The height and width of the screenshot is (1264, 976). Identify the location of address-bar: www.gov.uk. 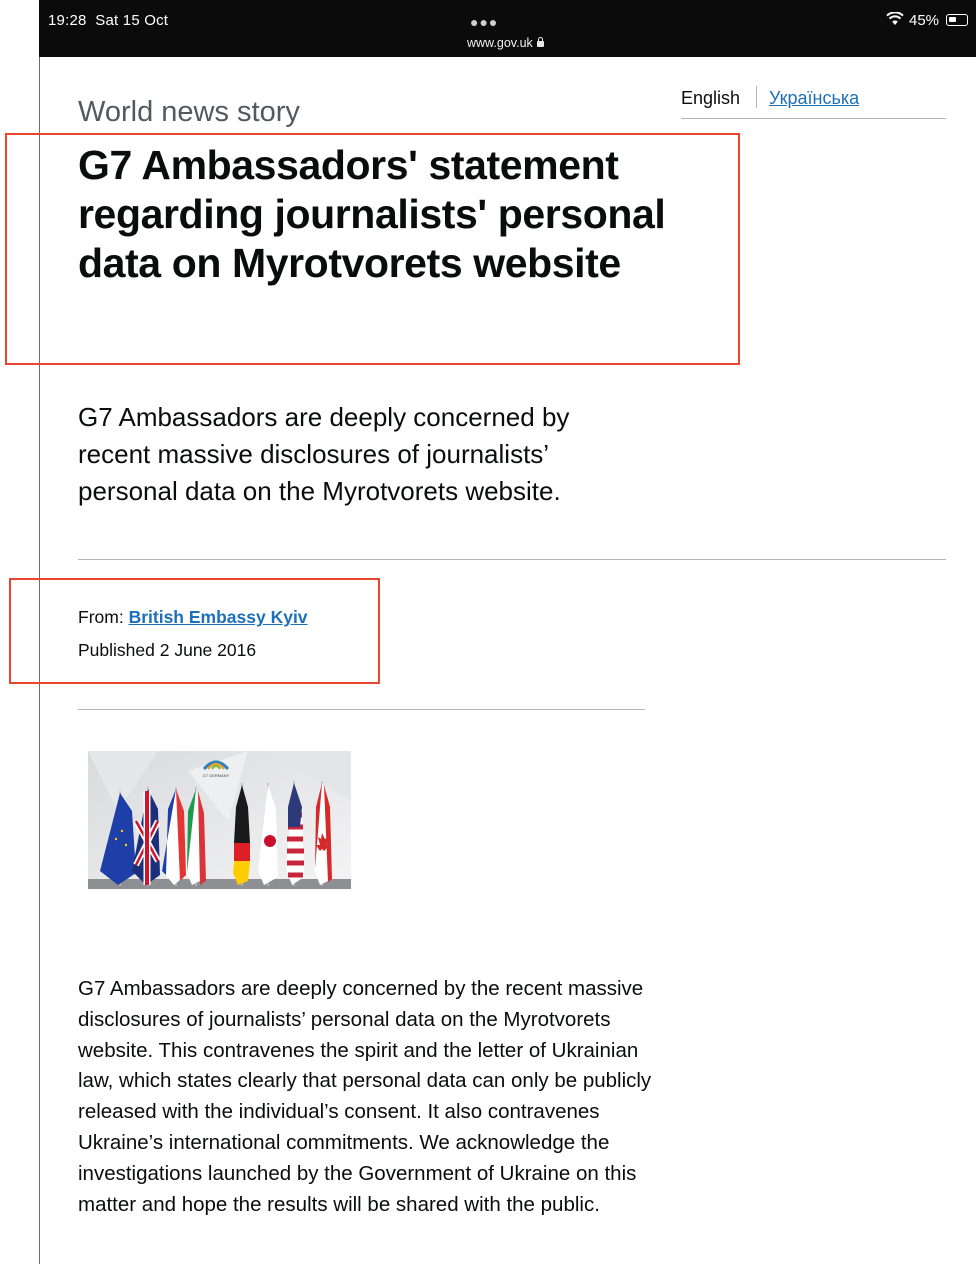
(505, 43).